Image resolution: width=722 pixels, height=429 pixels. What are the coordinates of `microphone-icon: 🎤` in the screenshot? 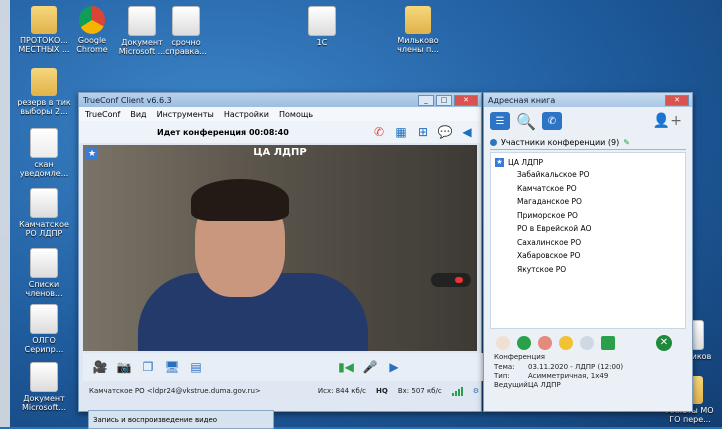 It's located at (370, 367).